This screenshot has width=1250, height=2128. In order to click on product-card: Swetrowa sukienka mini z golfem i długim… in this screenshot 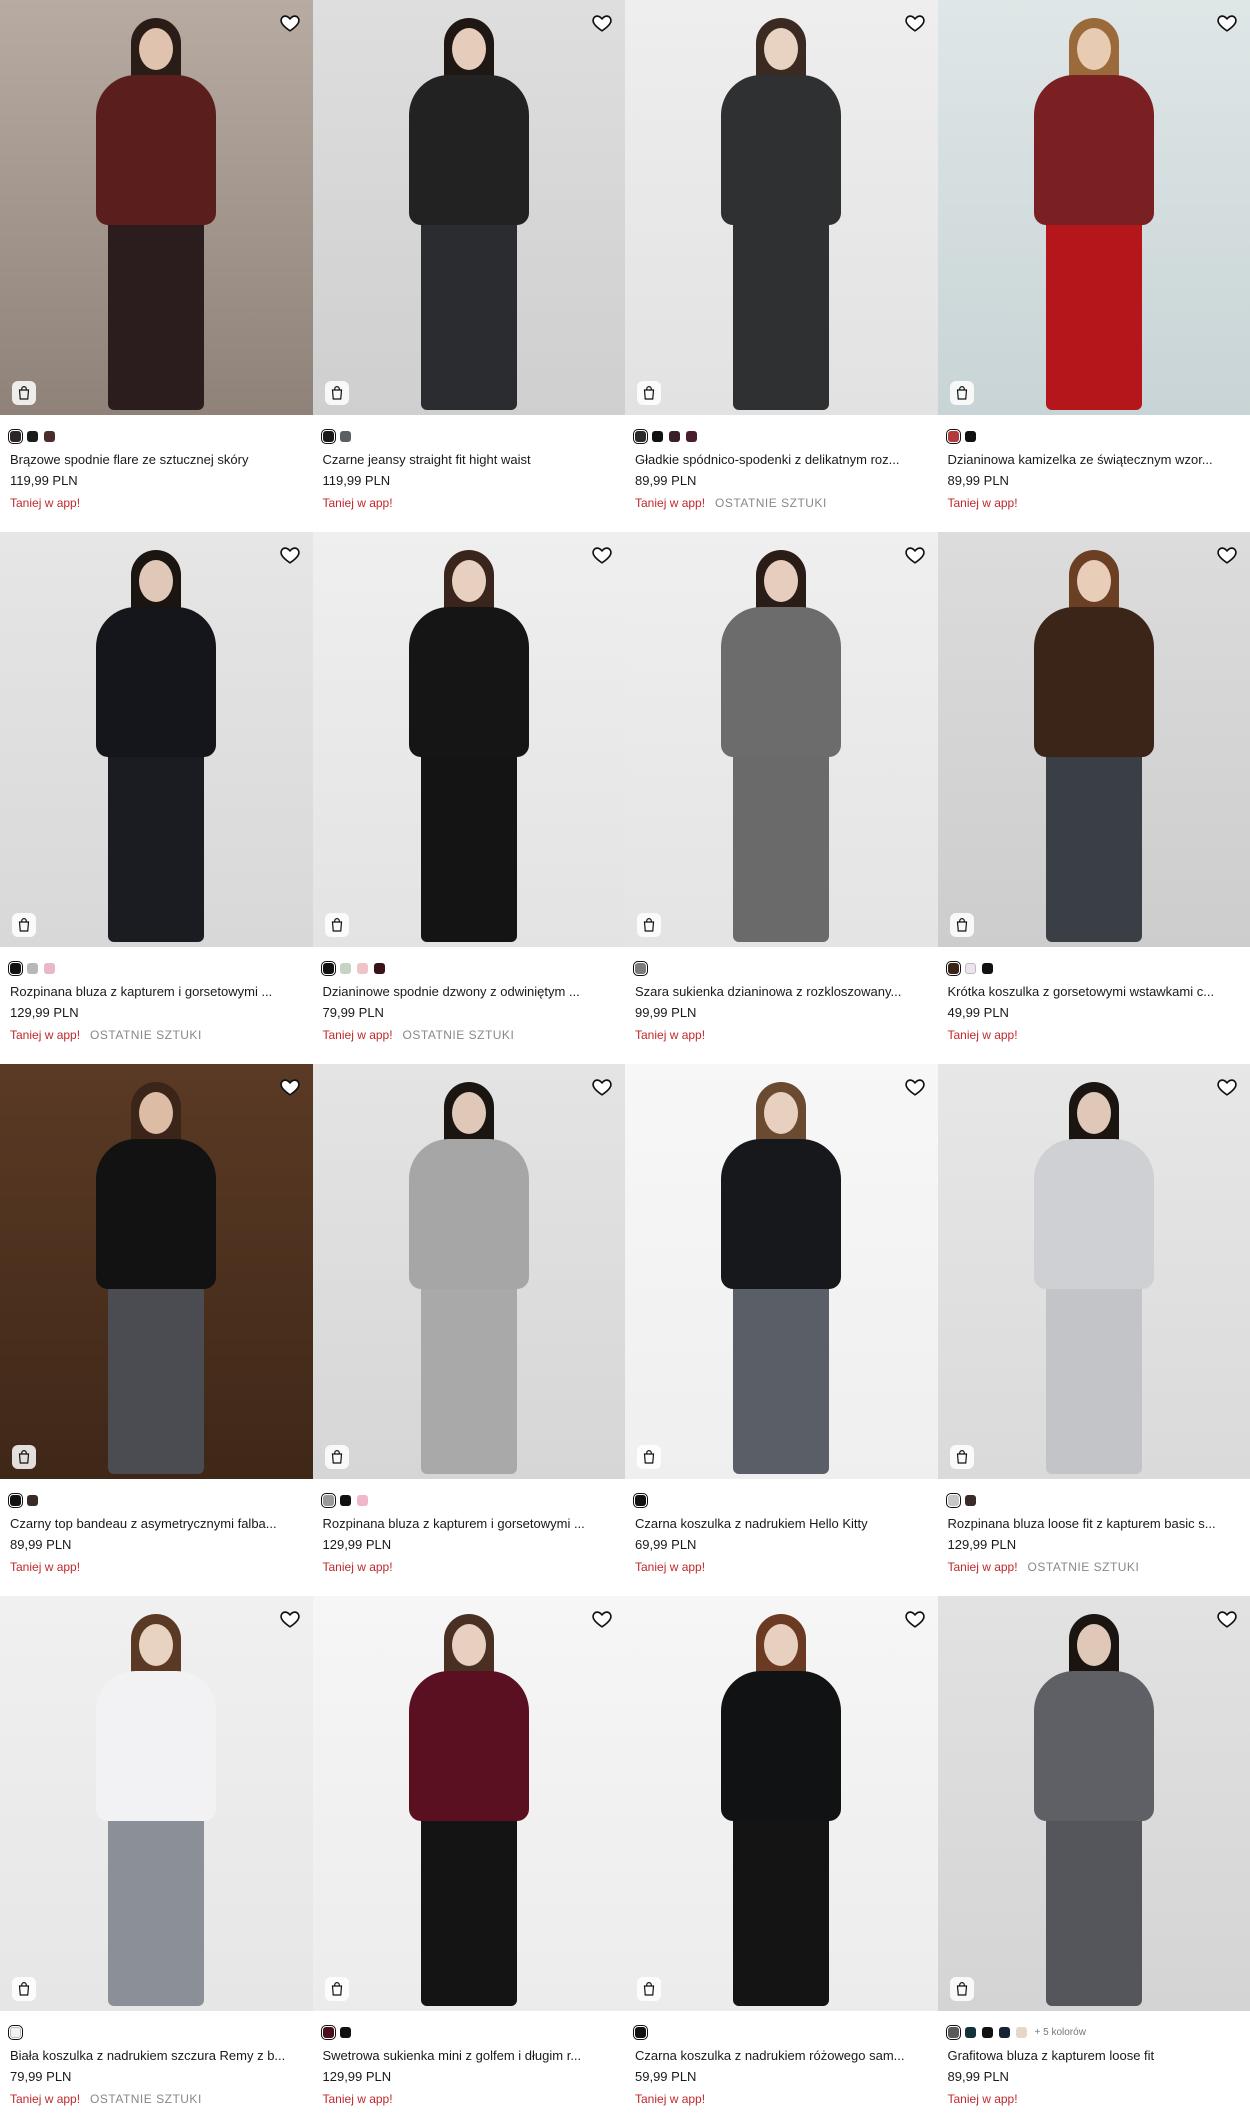, I will do `click(468, 1862)`.